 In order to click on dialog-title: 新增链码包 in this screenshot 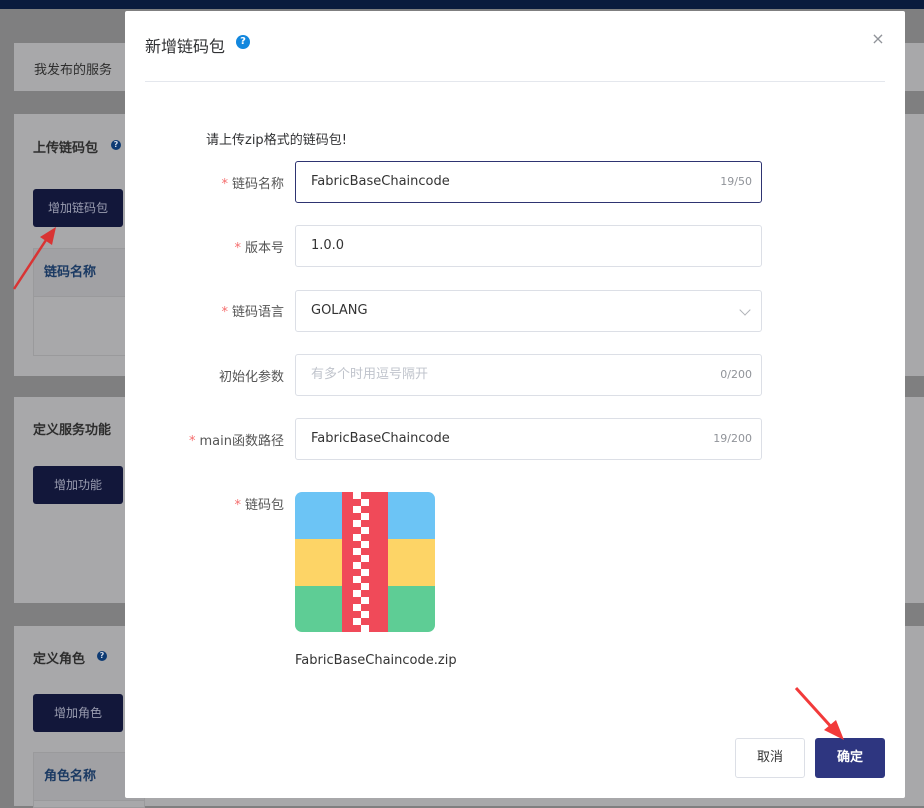, I will do `click(185, 46)`.